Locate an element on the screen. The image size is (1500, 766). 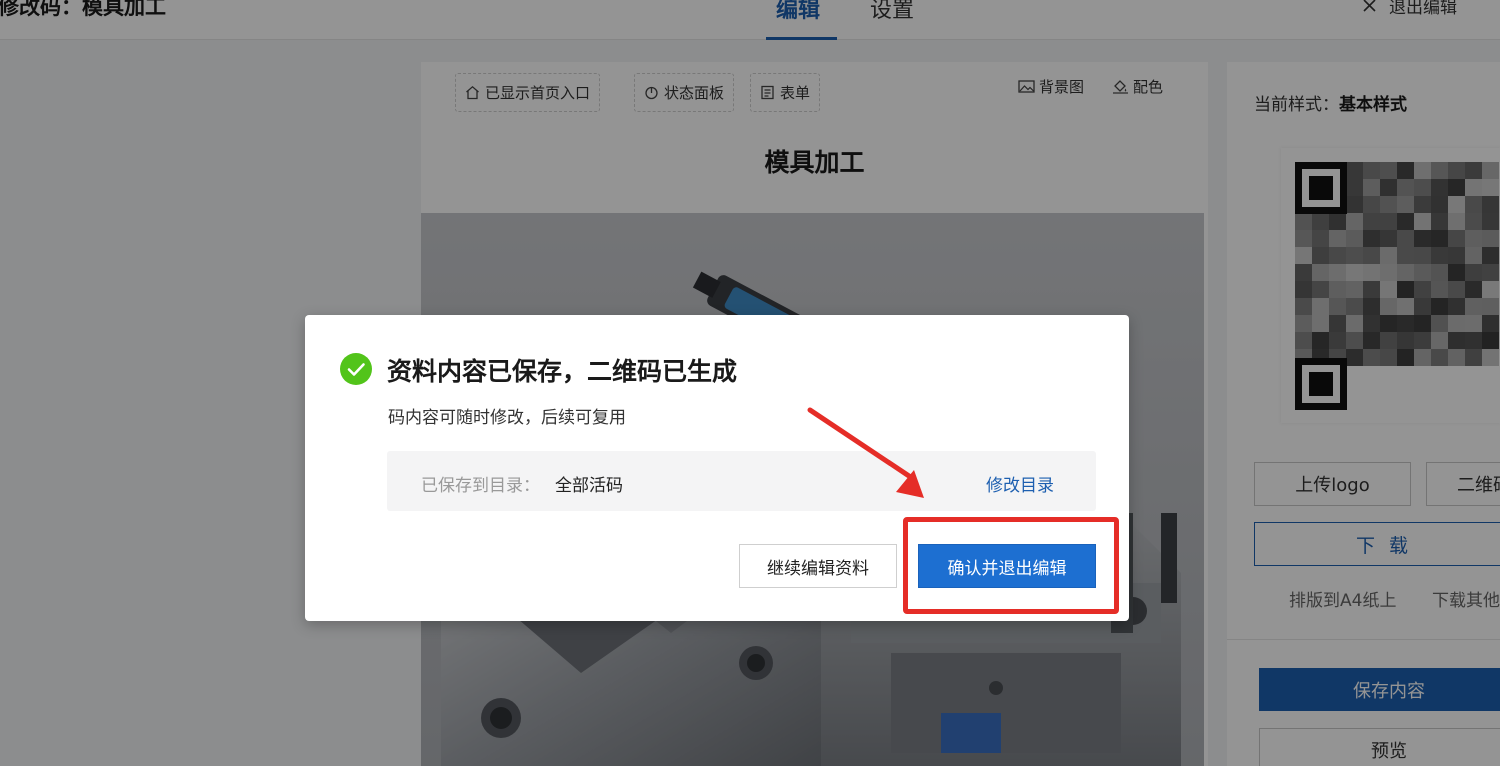
highlight-frame is located at coordinates (1011, 565).